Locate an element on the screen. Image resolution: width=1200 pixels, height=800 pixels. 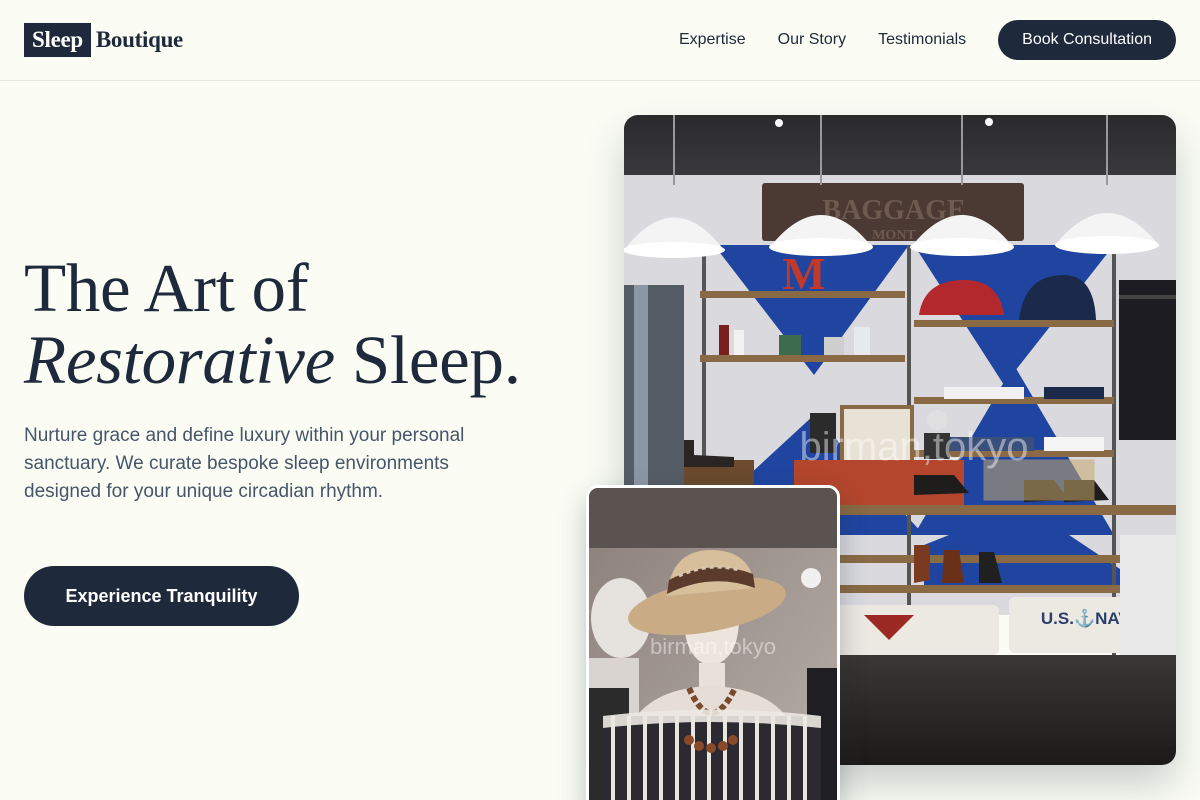
hero-headline: The Art of Restorative Sleep. is located at coordinates (272, 324).